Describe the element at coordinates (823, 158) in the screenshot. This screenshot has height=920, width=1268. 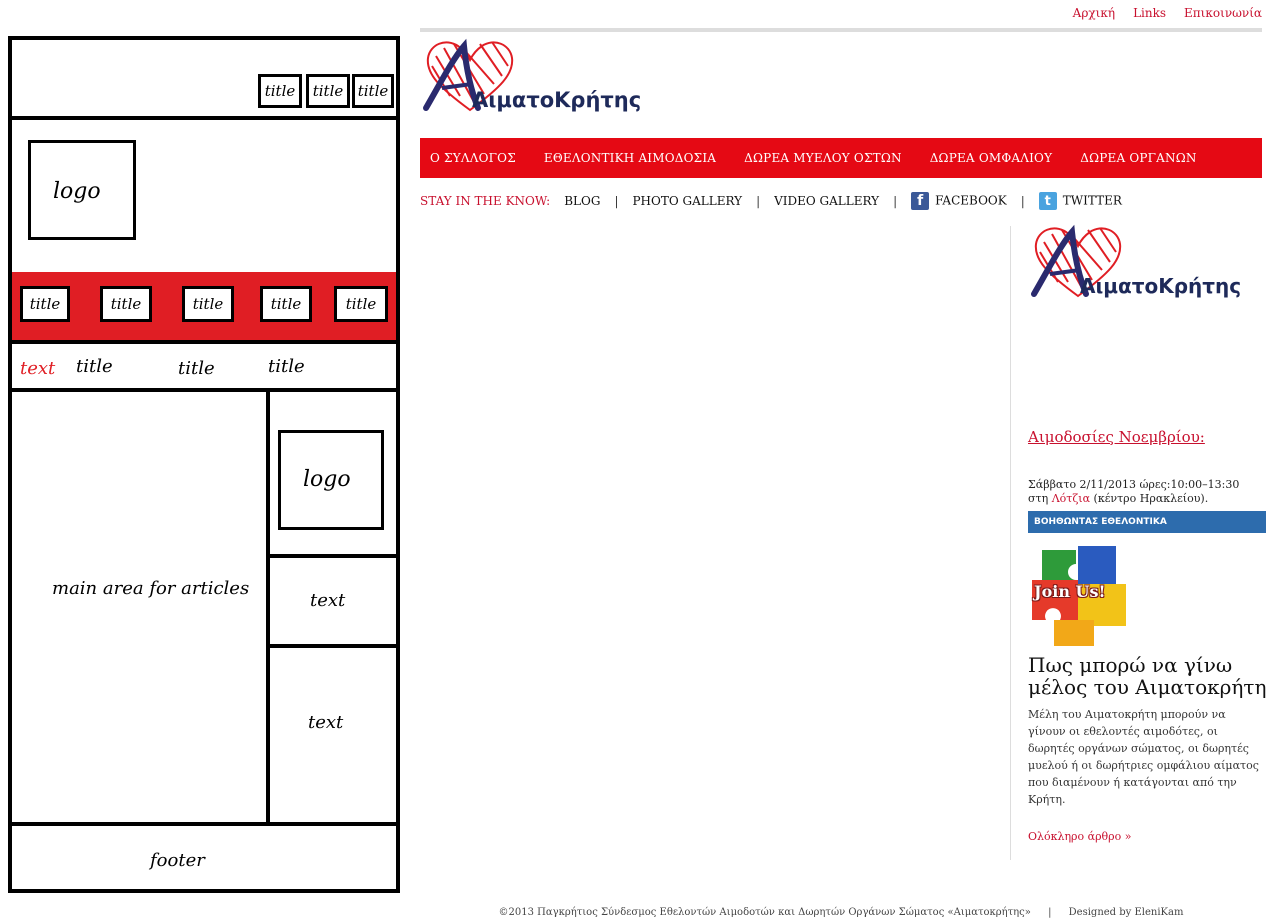
I see `nav-item-bone-marrow: ΔΩΡΕΑ ΜΥΕΛΟΥ ΟΣΤΩΝ` at that location.